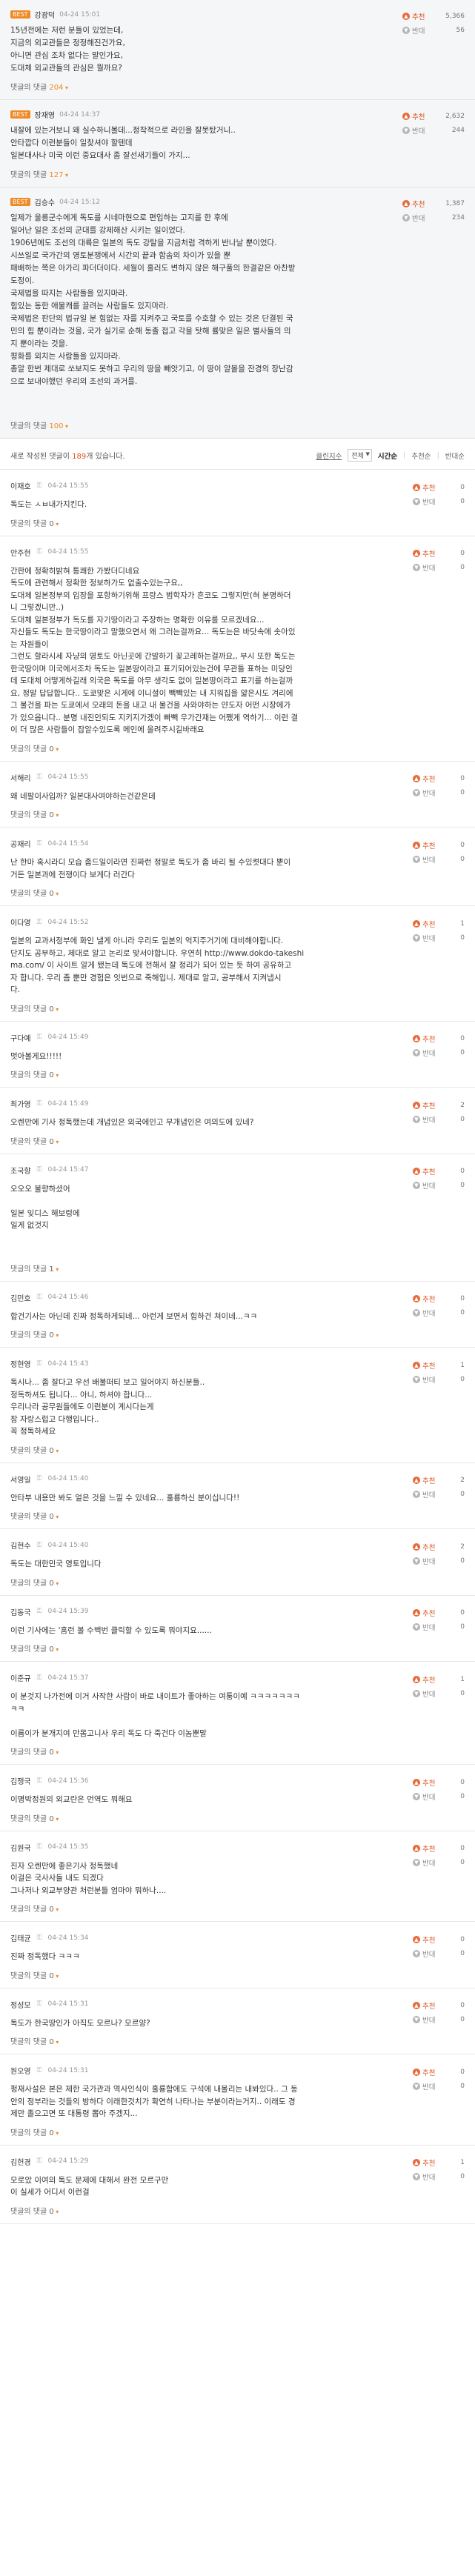 Image resolution: width=475 pixels, height=2576 pixels. I want to click on username: 서해리, so click(20, 778).